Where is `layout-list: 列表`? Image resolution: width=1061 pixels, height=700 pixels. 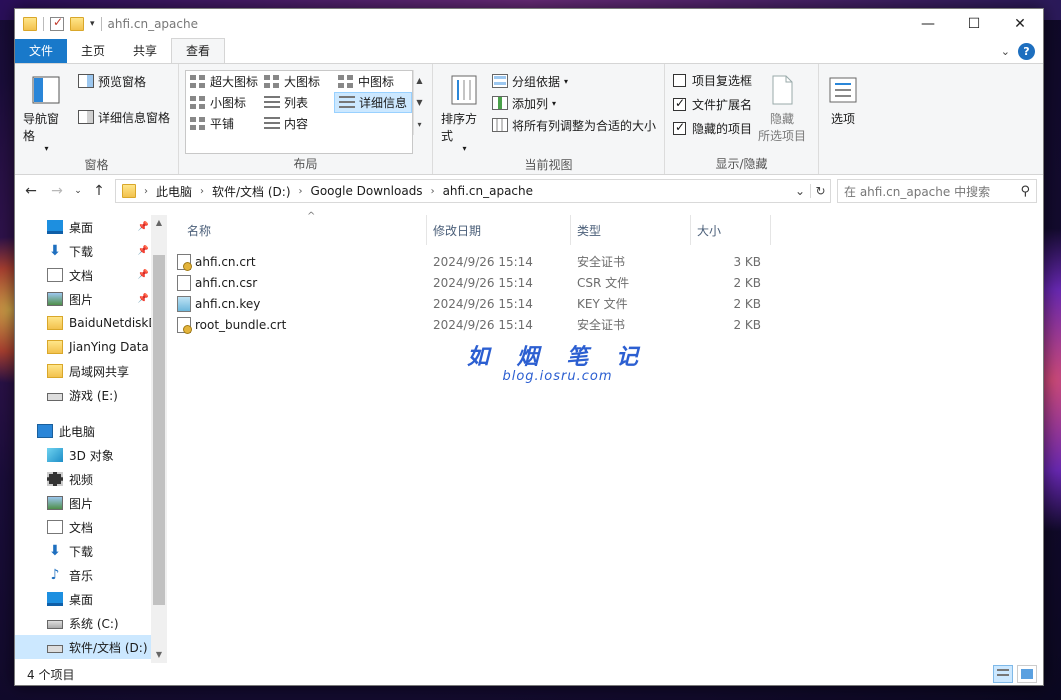 layout-list: 列表 is located at coordinates (297, 102).